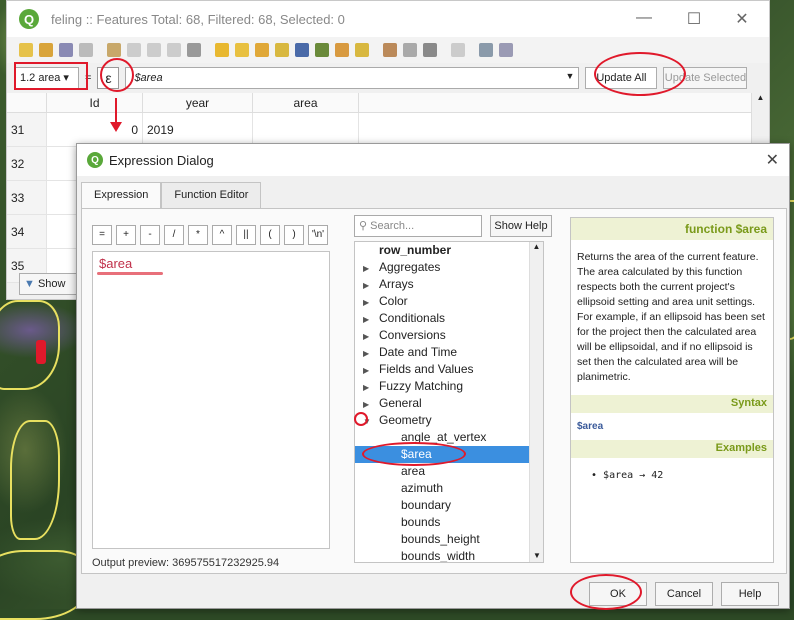  Describe the element at coordinates (117, 75) in the screenshot. I see `annotation-circle` at that location.